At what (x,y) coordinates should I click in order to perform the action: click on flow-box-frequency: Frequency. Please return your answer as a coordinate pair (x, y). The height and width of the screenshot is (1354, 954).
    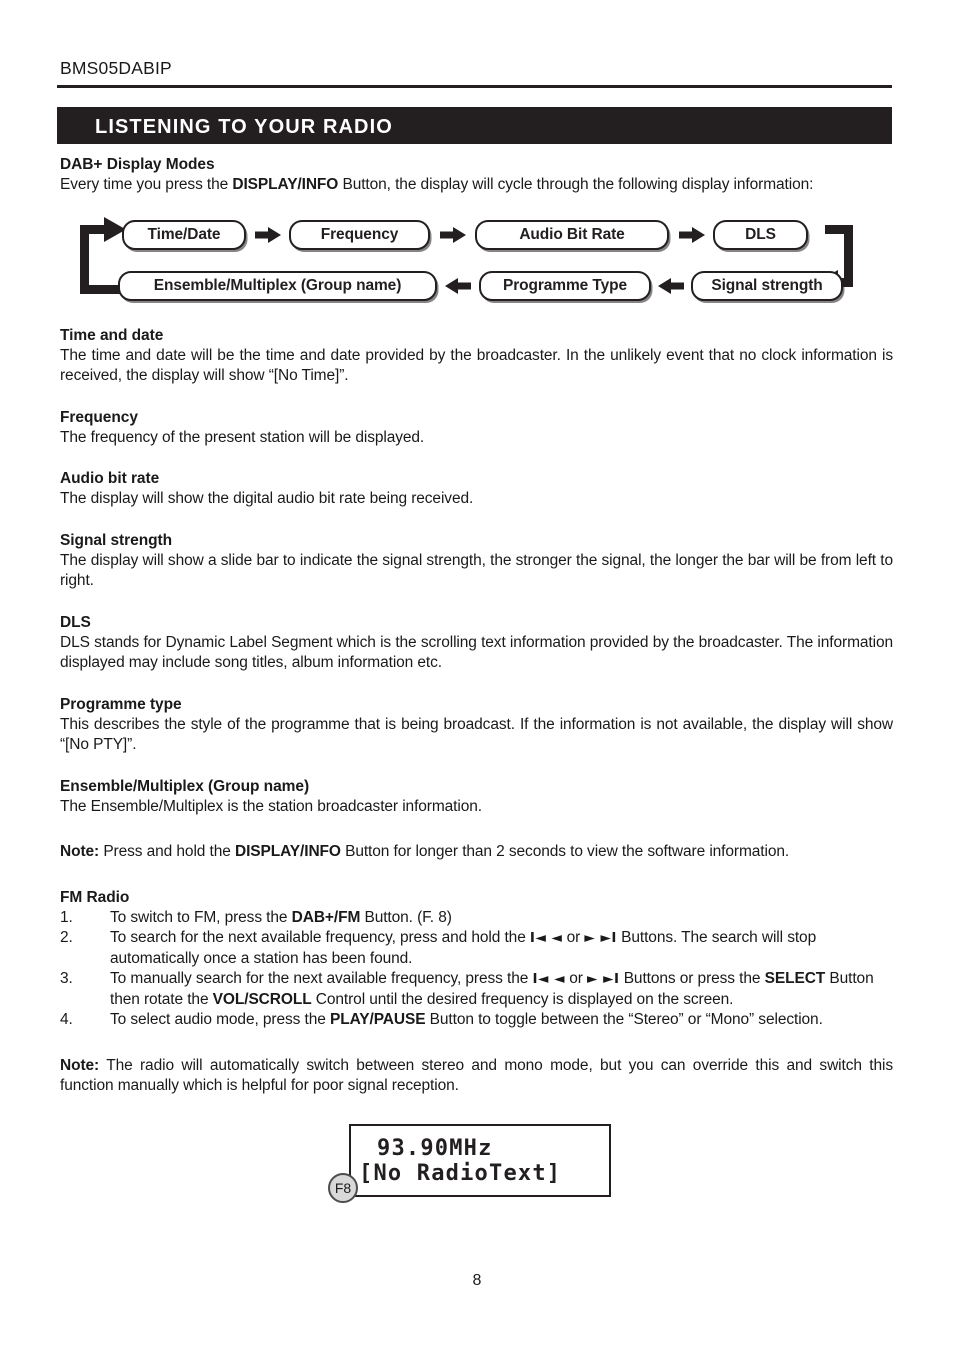
    Looking at the image, I should click on (359, 234).